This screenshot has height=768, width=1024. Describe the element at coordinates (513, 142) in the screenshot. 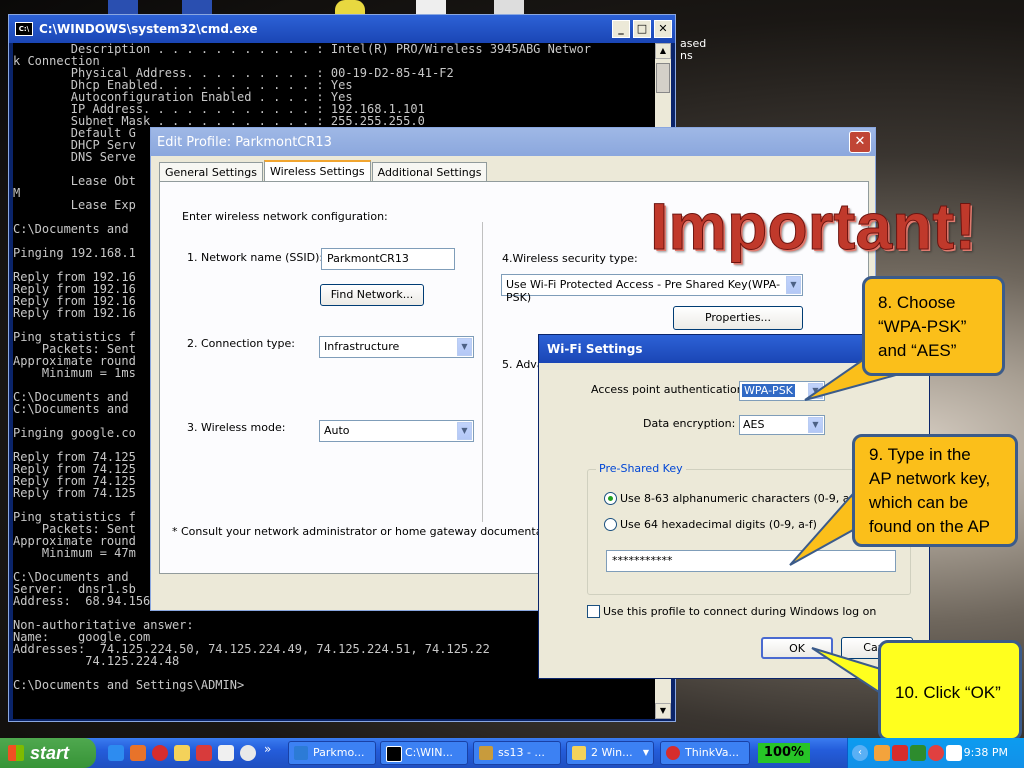

I see `edit-profile-title-bar: Edit Profile: ParkmontCR13 ✕` at that location.